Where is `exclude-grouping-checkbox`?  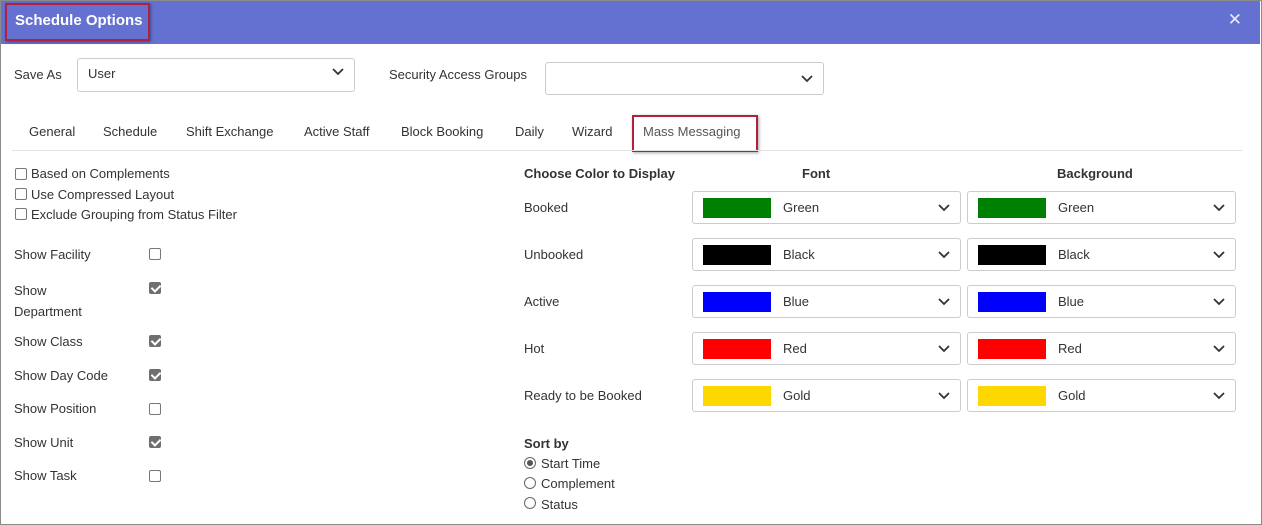 exclude-grouping-checkbox is located at coordinates (21, 214).